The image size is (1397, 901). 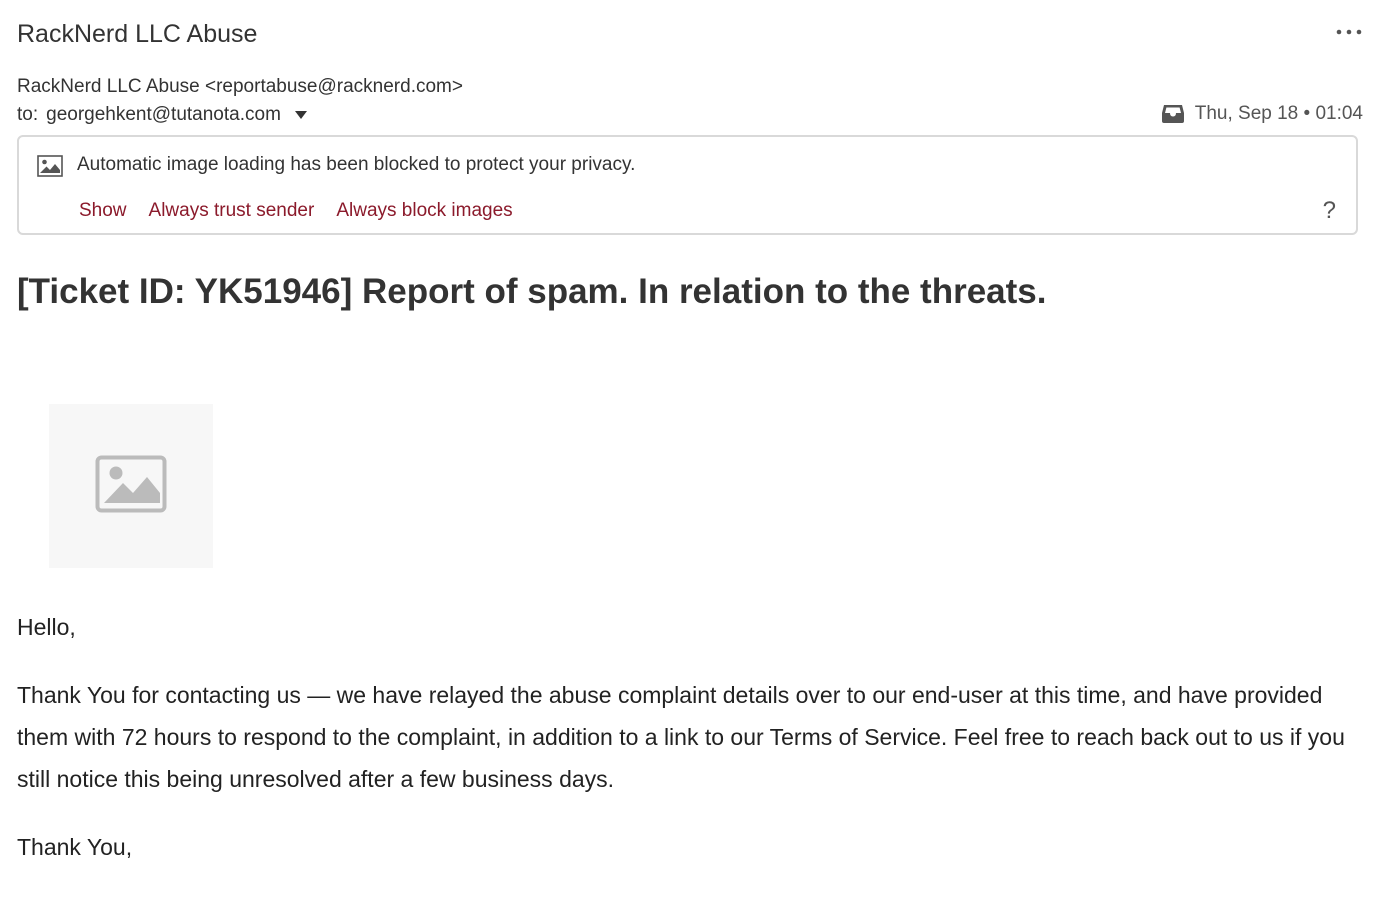 I want to click on date-line: Thu, Sep 18 • 01:04, so click(x=1262, y=114).